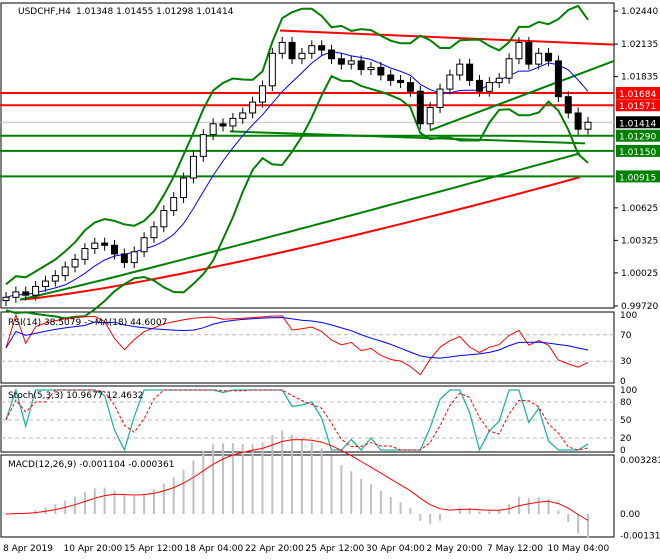  What do you see at coordinates (579, 549) in the screenshot?
I see `time-label: 10 May 04:00` at bounding box center [579, 549].